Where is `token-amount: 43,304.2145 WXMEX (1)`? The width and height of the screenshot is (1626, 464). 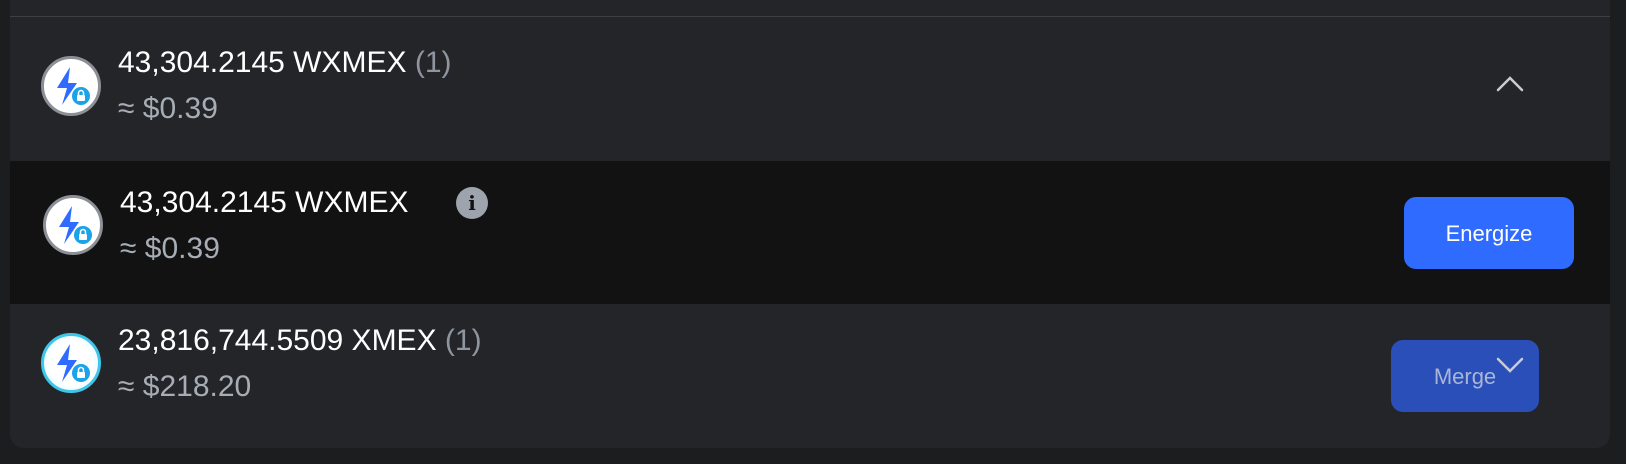
token-amount: 43,304.2145 WXMEX (1) is located at coordinates (285, 63).